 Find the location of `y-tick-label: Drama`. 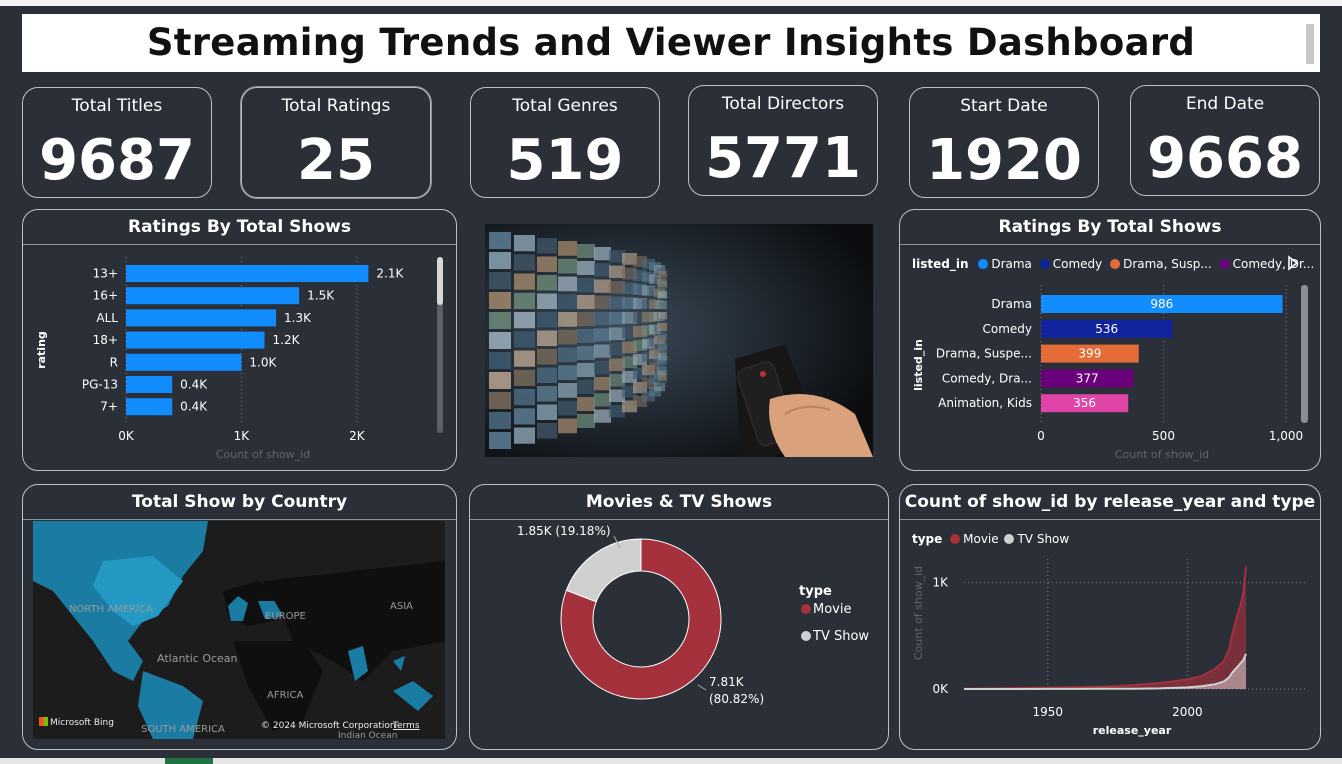

y-tick-label: Drama is located at coordinates (1011, 304).